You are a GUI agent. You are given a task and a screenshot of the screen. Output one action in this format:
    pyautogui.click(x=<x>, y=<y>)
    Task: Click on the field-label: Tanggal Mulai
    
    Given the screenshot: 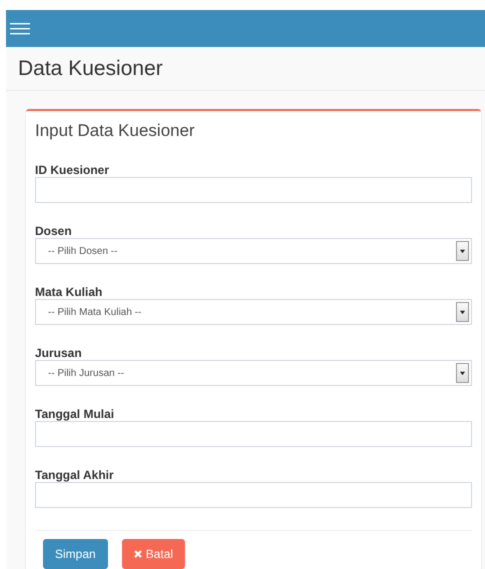 What is the action you would take?
    pyautogui.click(x=75, y=414)
    